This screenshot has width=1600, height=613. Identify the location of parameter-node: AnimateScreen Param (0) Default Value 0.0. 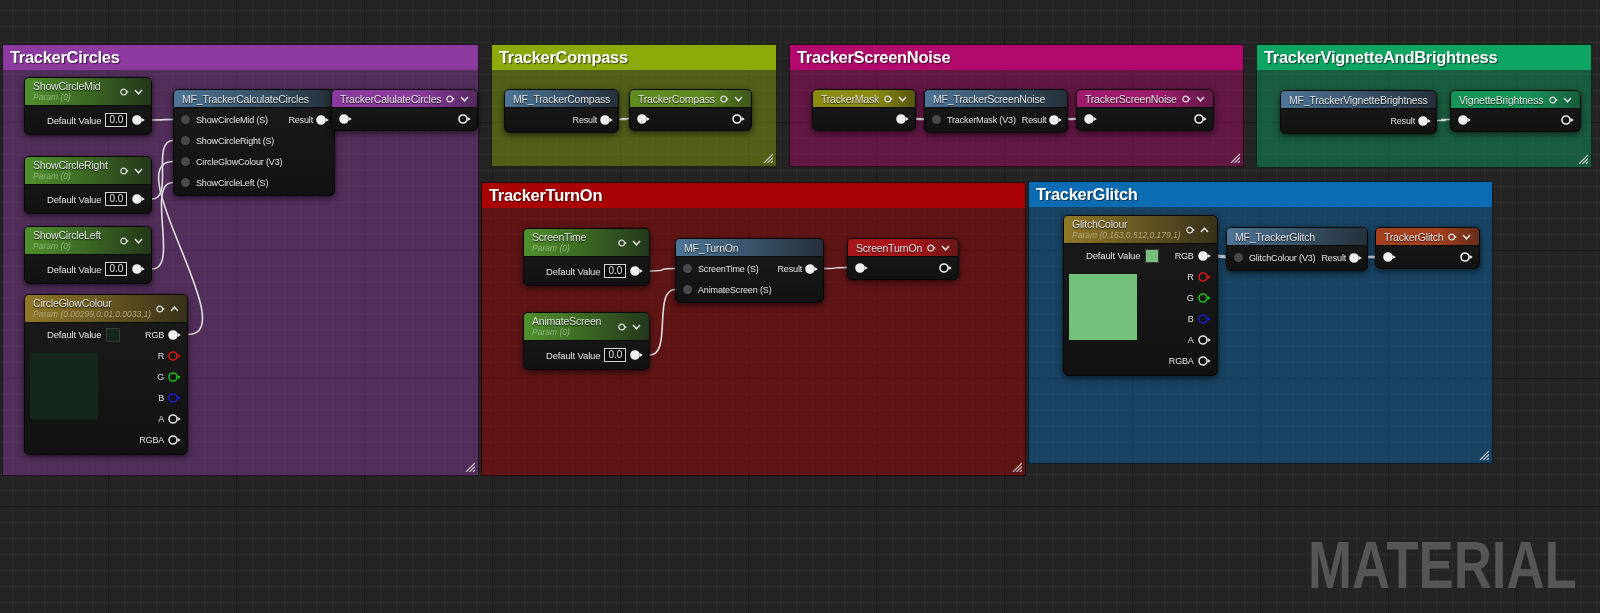
(586, 341).